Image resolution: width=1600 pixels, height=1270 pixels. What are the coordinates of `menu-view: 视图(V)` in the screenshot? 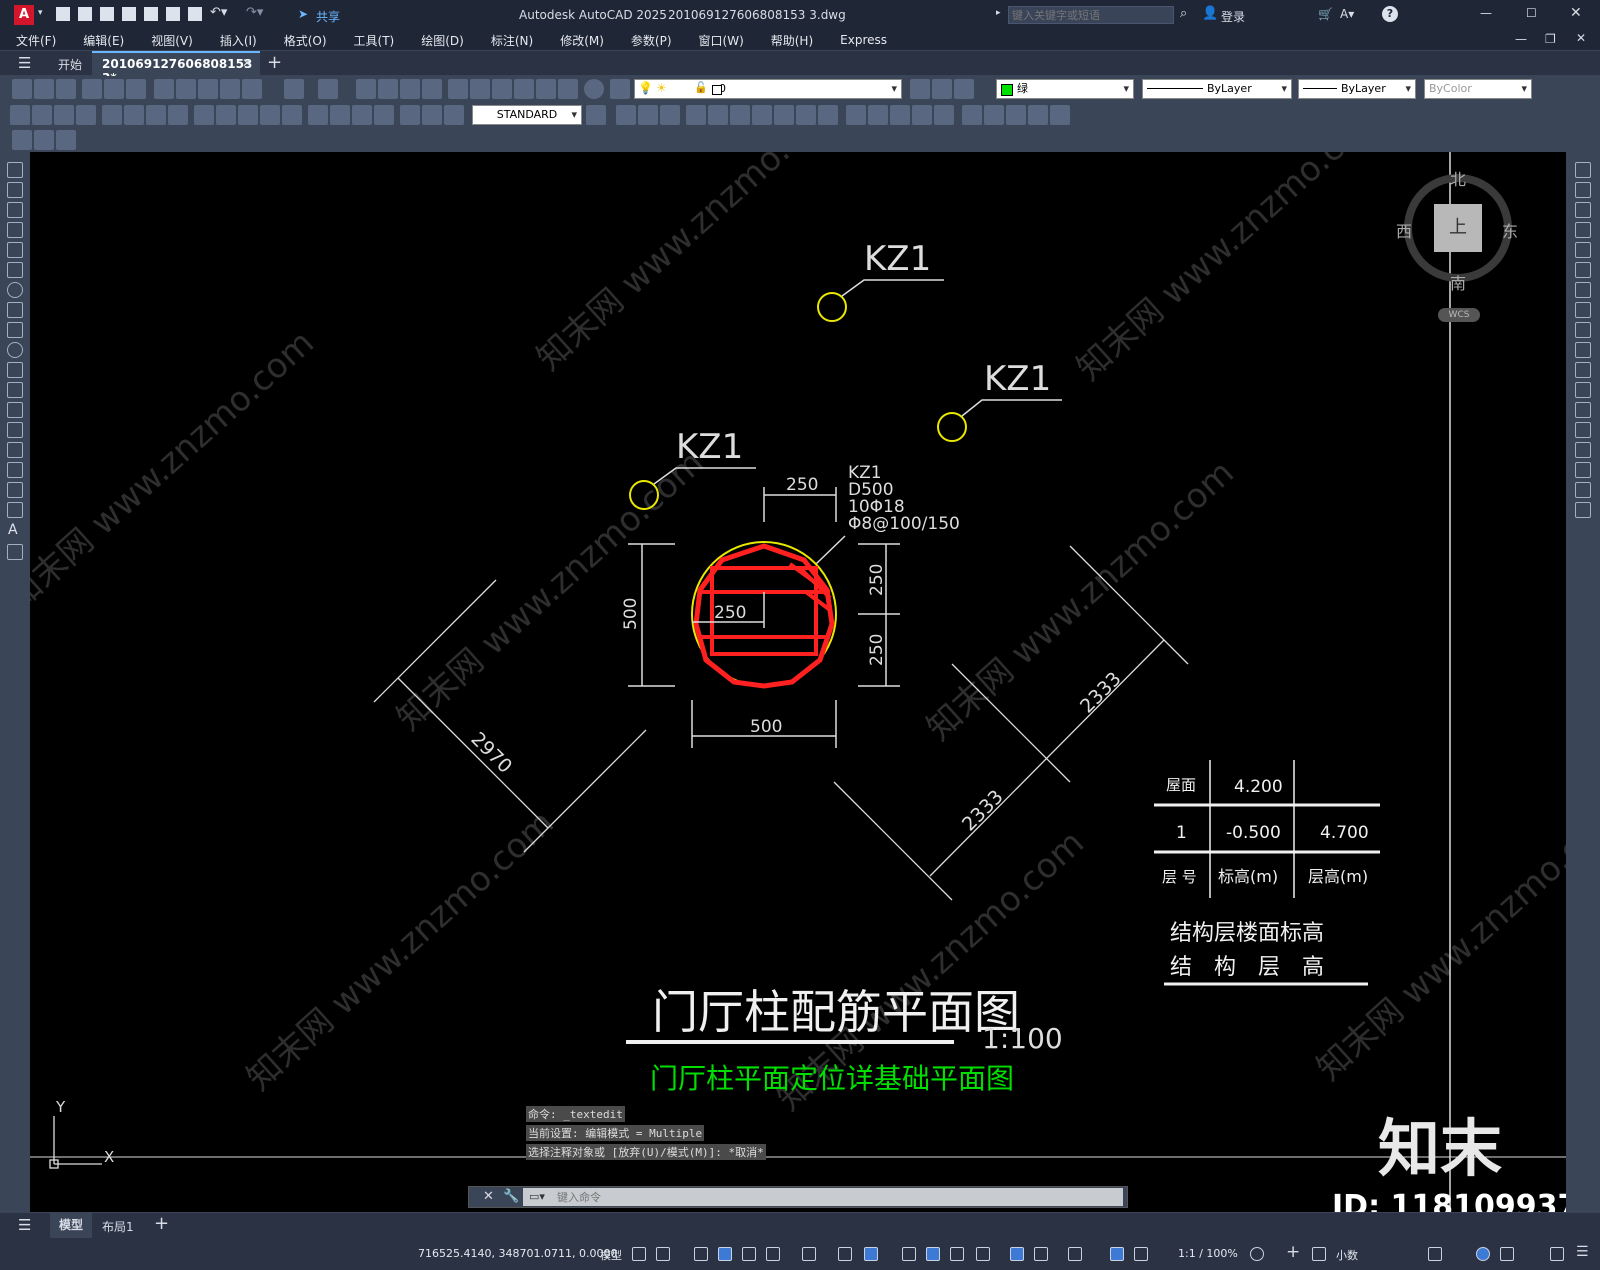 It's located at (172, 40).